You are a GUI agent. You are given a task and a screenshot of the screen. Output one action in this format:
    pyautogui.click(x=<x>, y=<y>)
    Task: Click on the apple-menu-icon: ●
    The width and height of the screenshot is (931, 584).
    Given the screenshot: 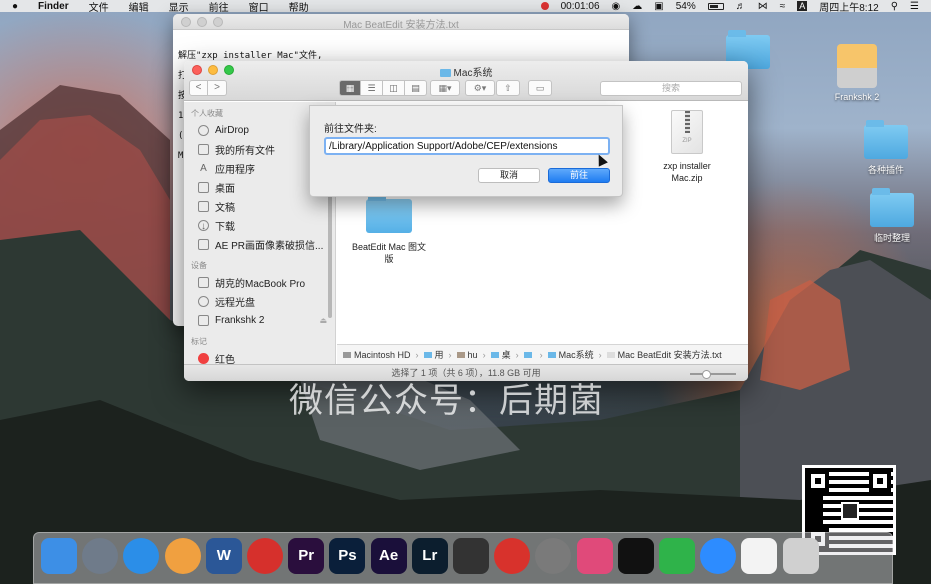 What is the action you would take?
    pyautogui.click(x=15, y=6)
    